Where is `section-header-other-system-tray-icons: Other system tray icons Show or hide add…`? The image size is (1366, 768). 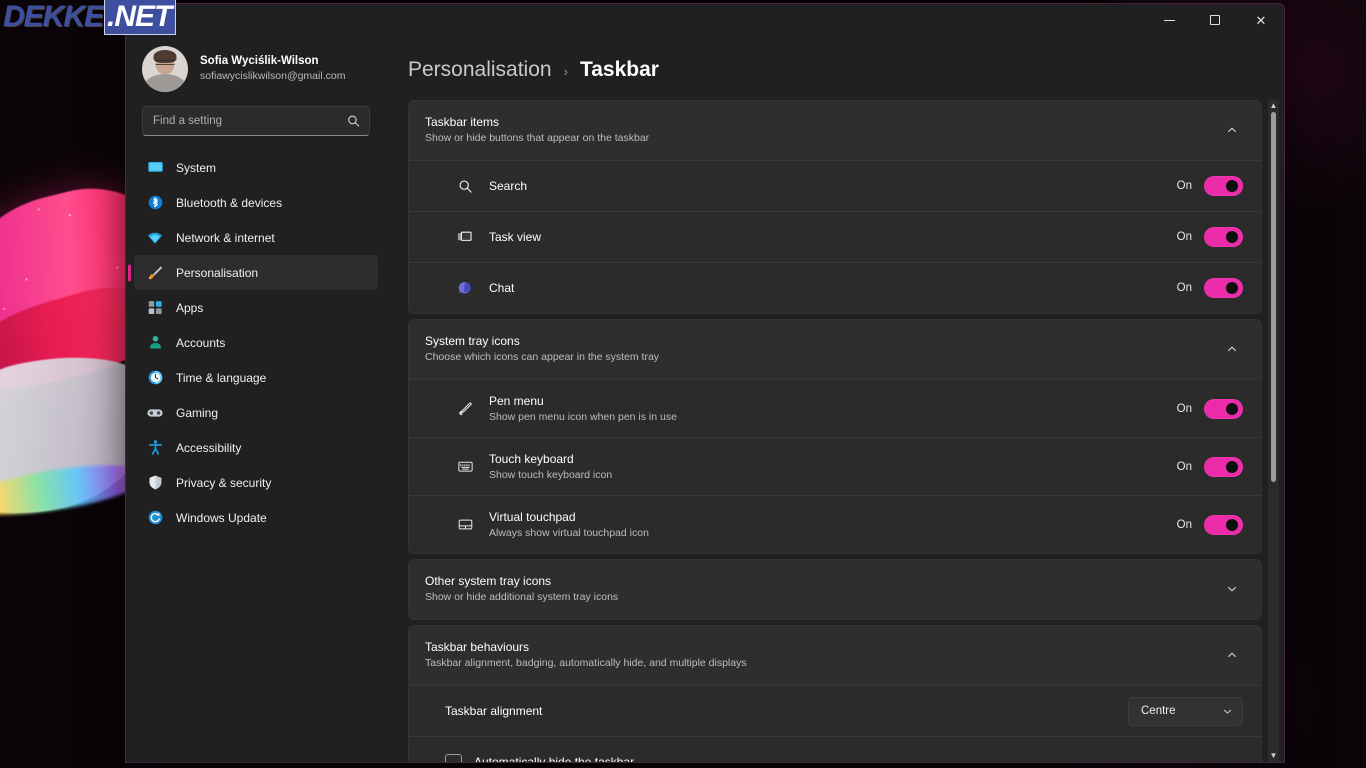 section-header-other-system-tray-icons: Other system tray icons Show or hide add… is located at coordinates (835, 589).